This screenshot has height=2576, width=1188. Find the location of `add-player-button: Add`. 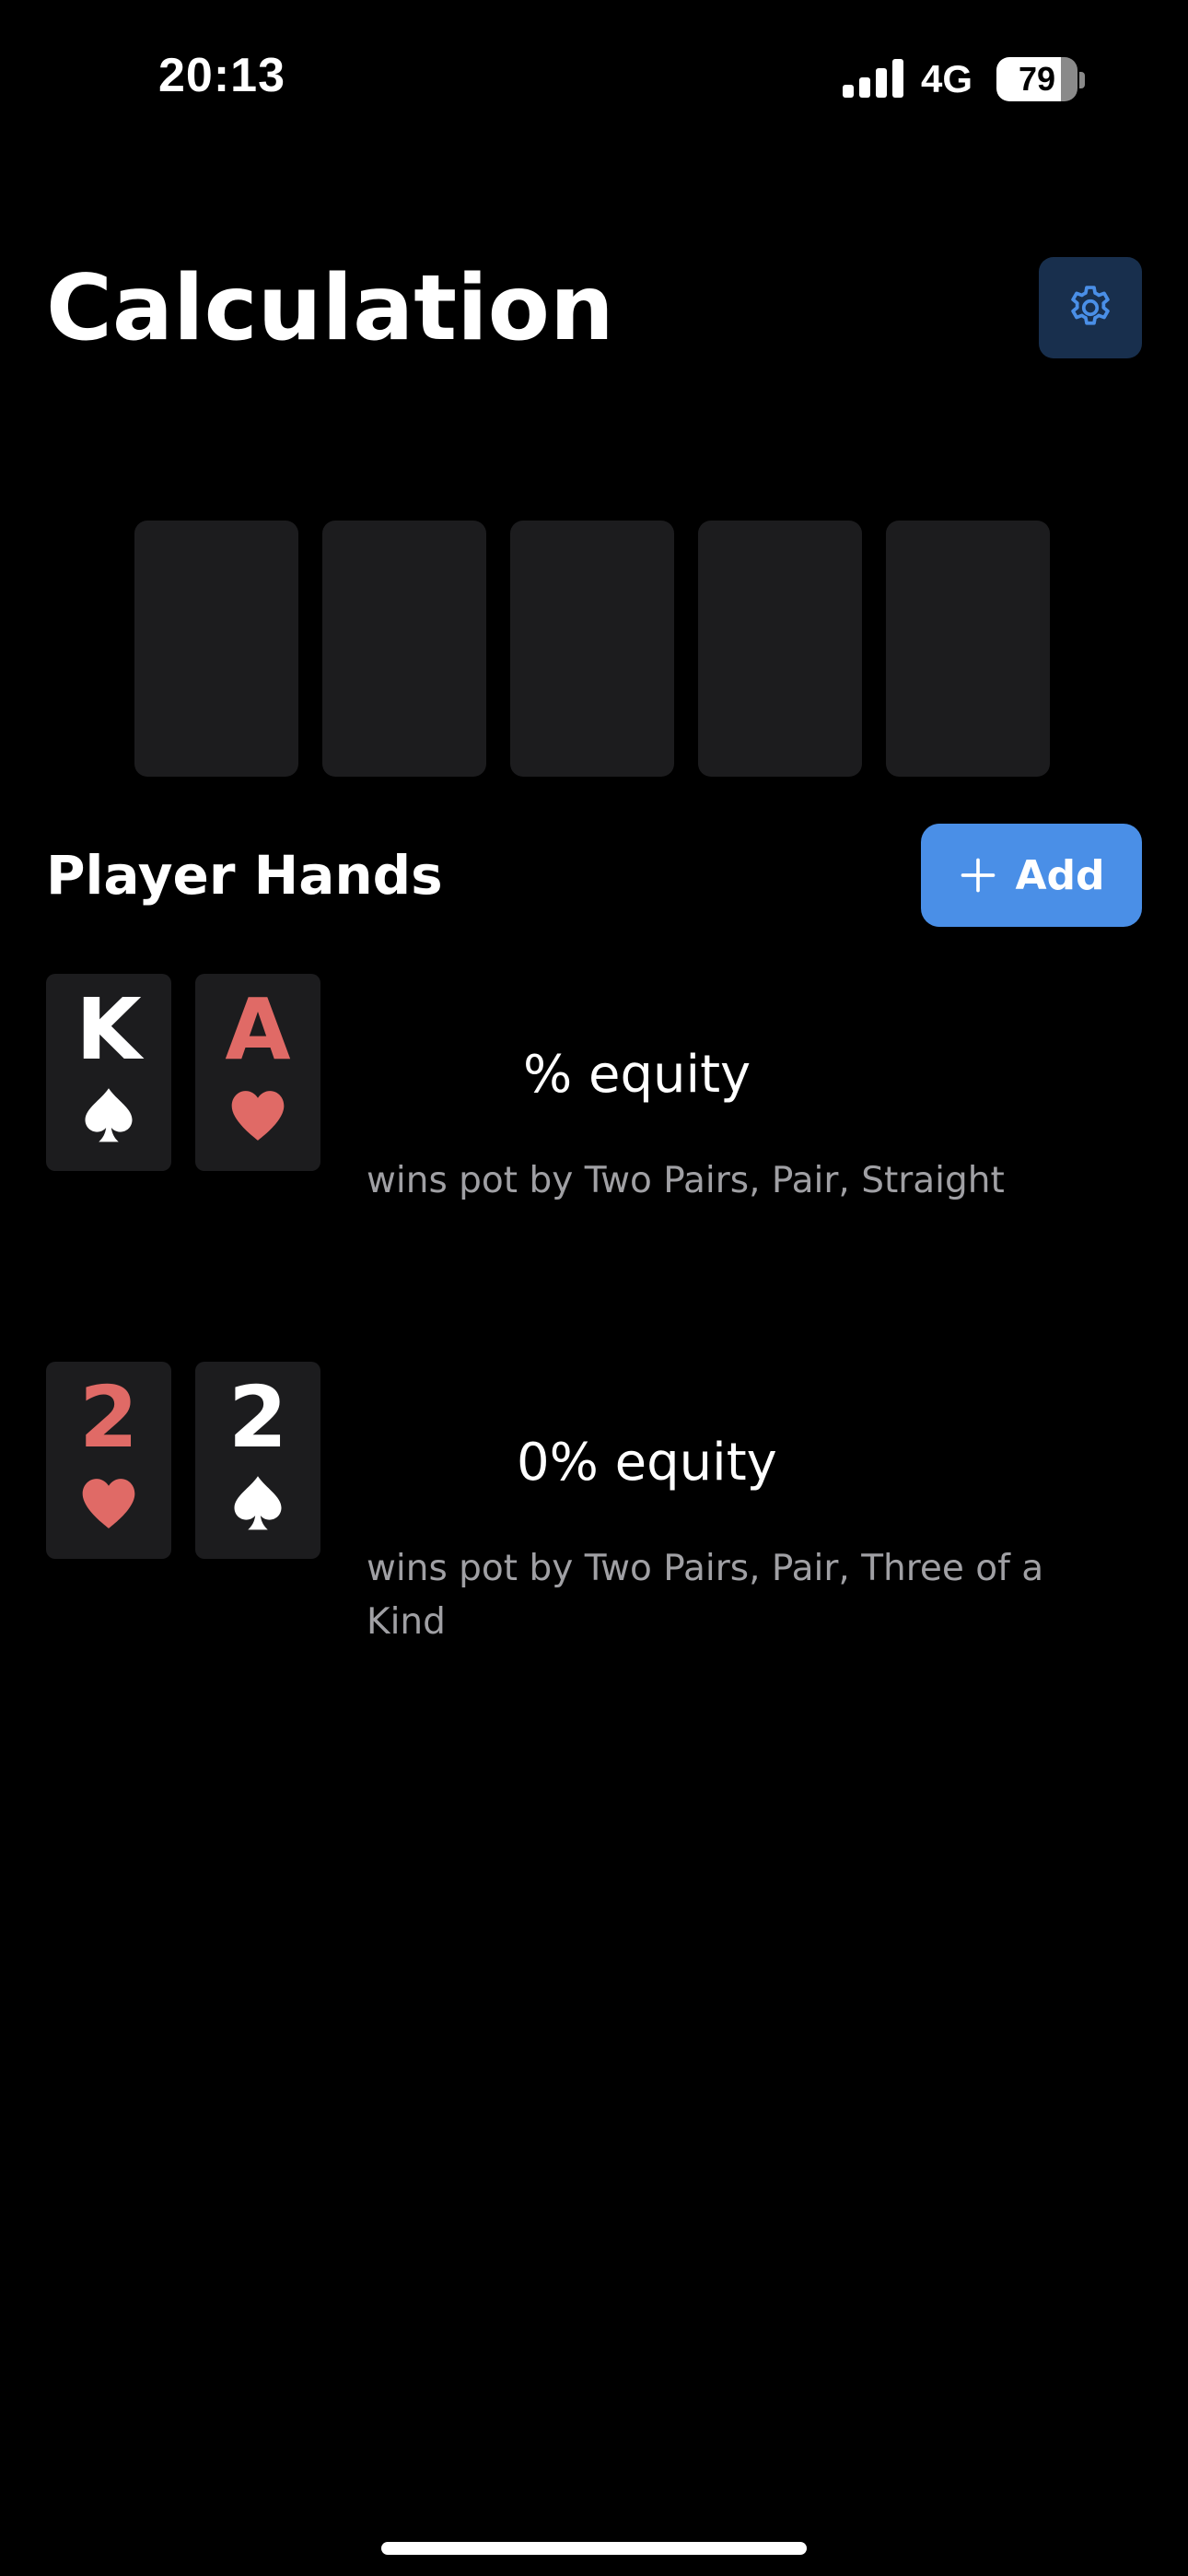

add-player-button: Add is located at coordinates (1031, 875).